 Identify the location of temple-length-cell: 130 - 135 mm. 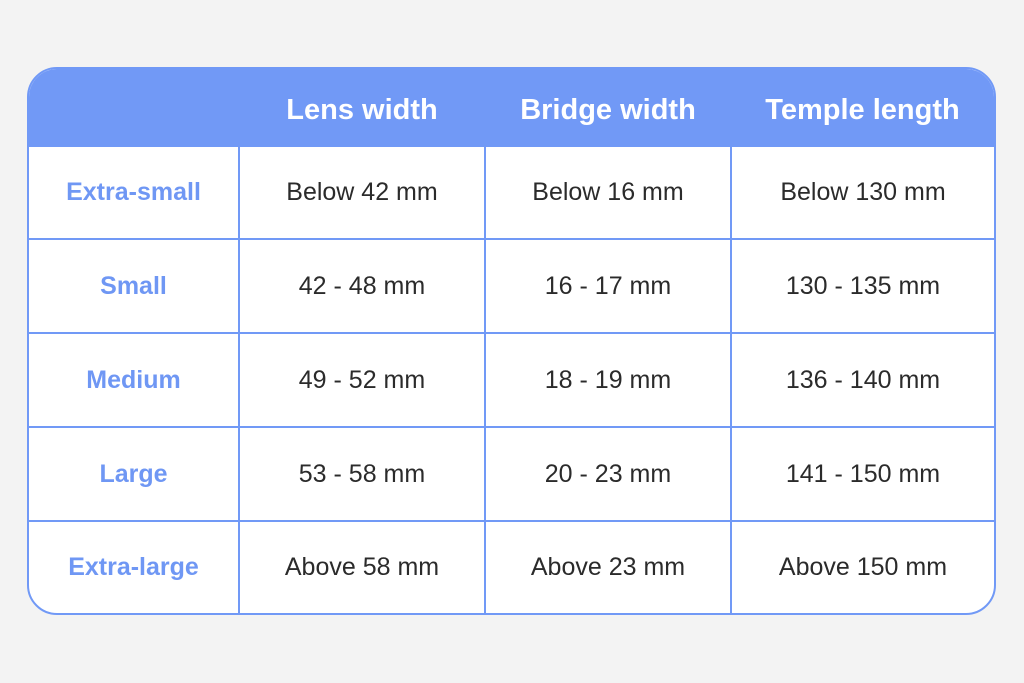
(862, 285).